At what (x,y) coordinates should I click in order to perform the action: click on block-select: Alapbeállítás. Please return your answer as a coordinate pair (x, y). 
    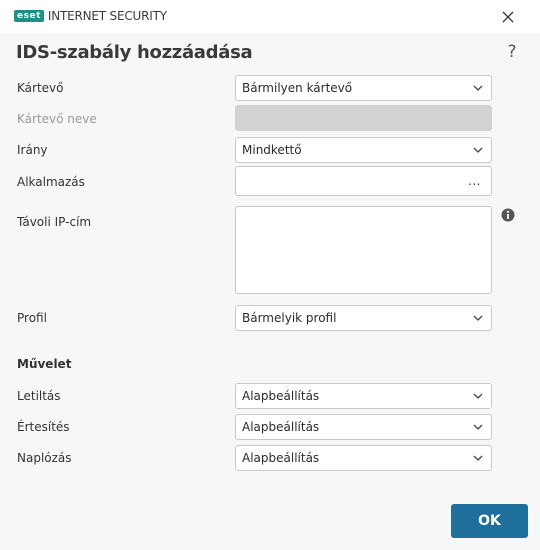
    Looking at the image, I should click on (363, 396).